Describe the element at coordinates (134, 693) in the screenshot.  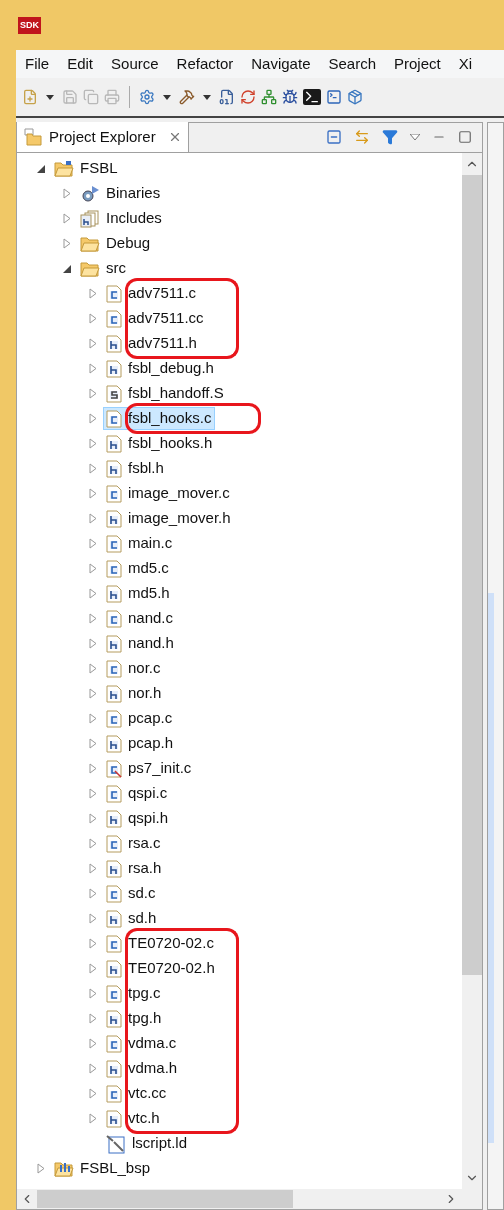
I see `tree-item: nor.h` at that location.